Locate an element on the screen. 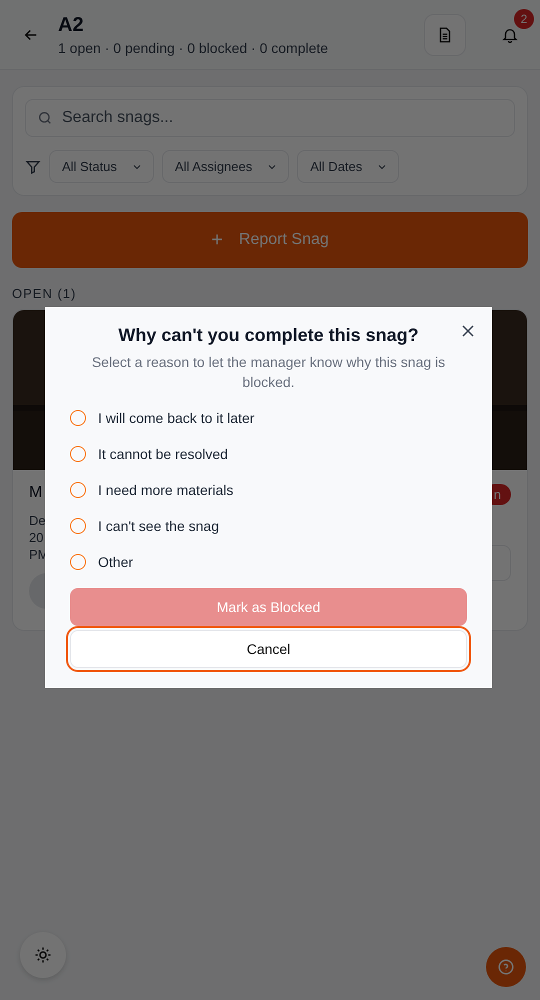 The width and height of the screenshot is (540, 1000). dialog-description: Select a reason to let the manager know why this snag is blocked. is located at coordinates (268, 372).